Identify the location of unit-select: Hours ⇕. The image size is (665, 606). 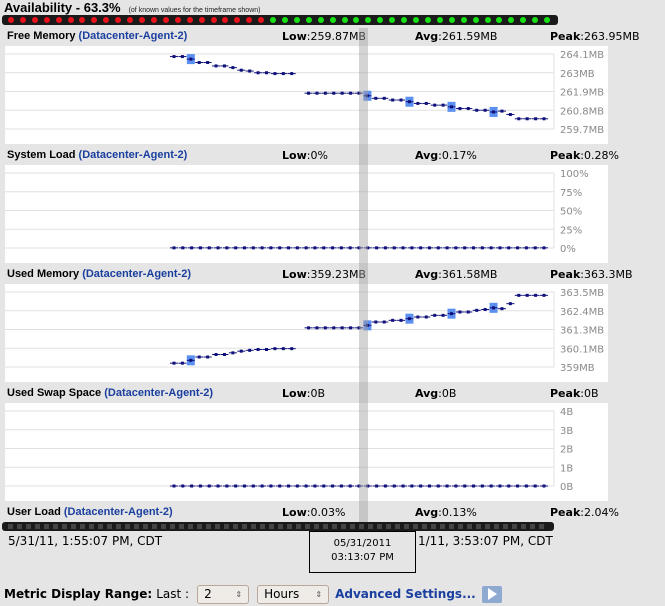
(293, 594).